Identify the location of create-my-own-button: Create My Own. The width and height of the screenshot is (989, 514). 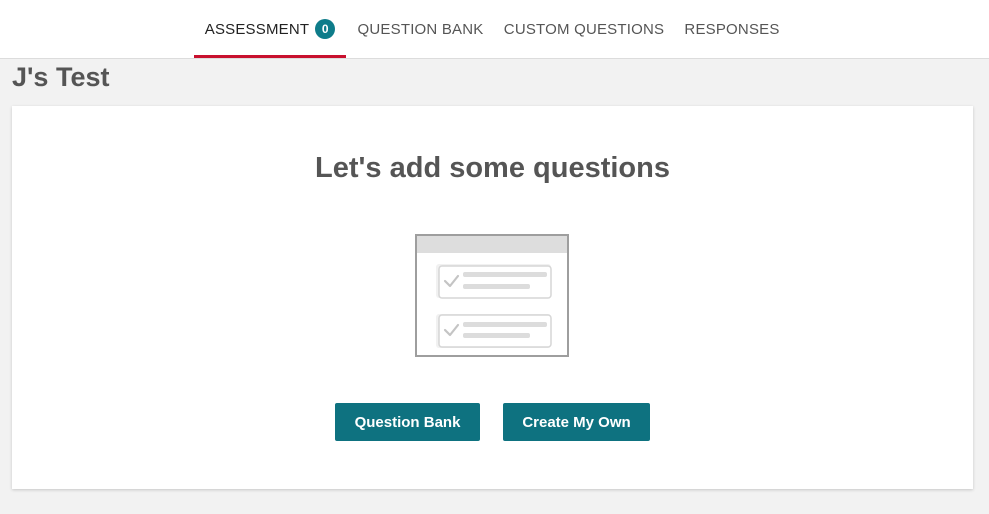
(576, 422).